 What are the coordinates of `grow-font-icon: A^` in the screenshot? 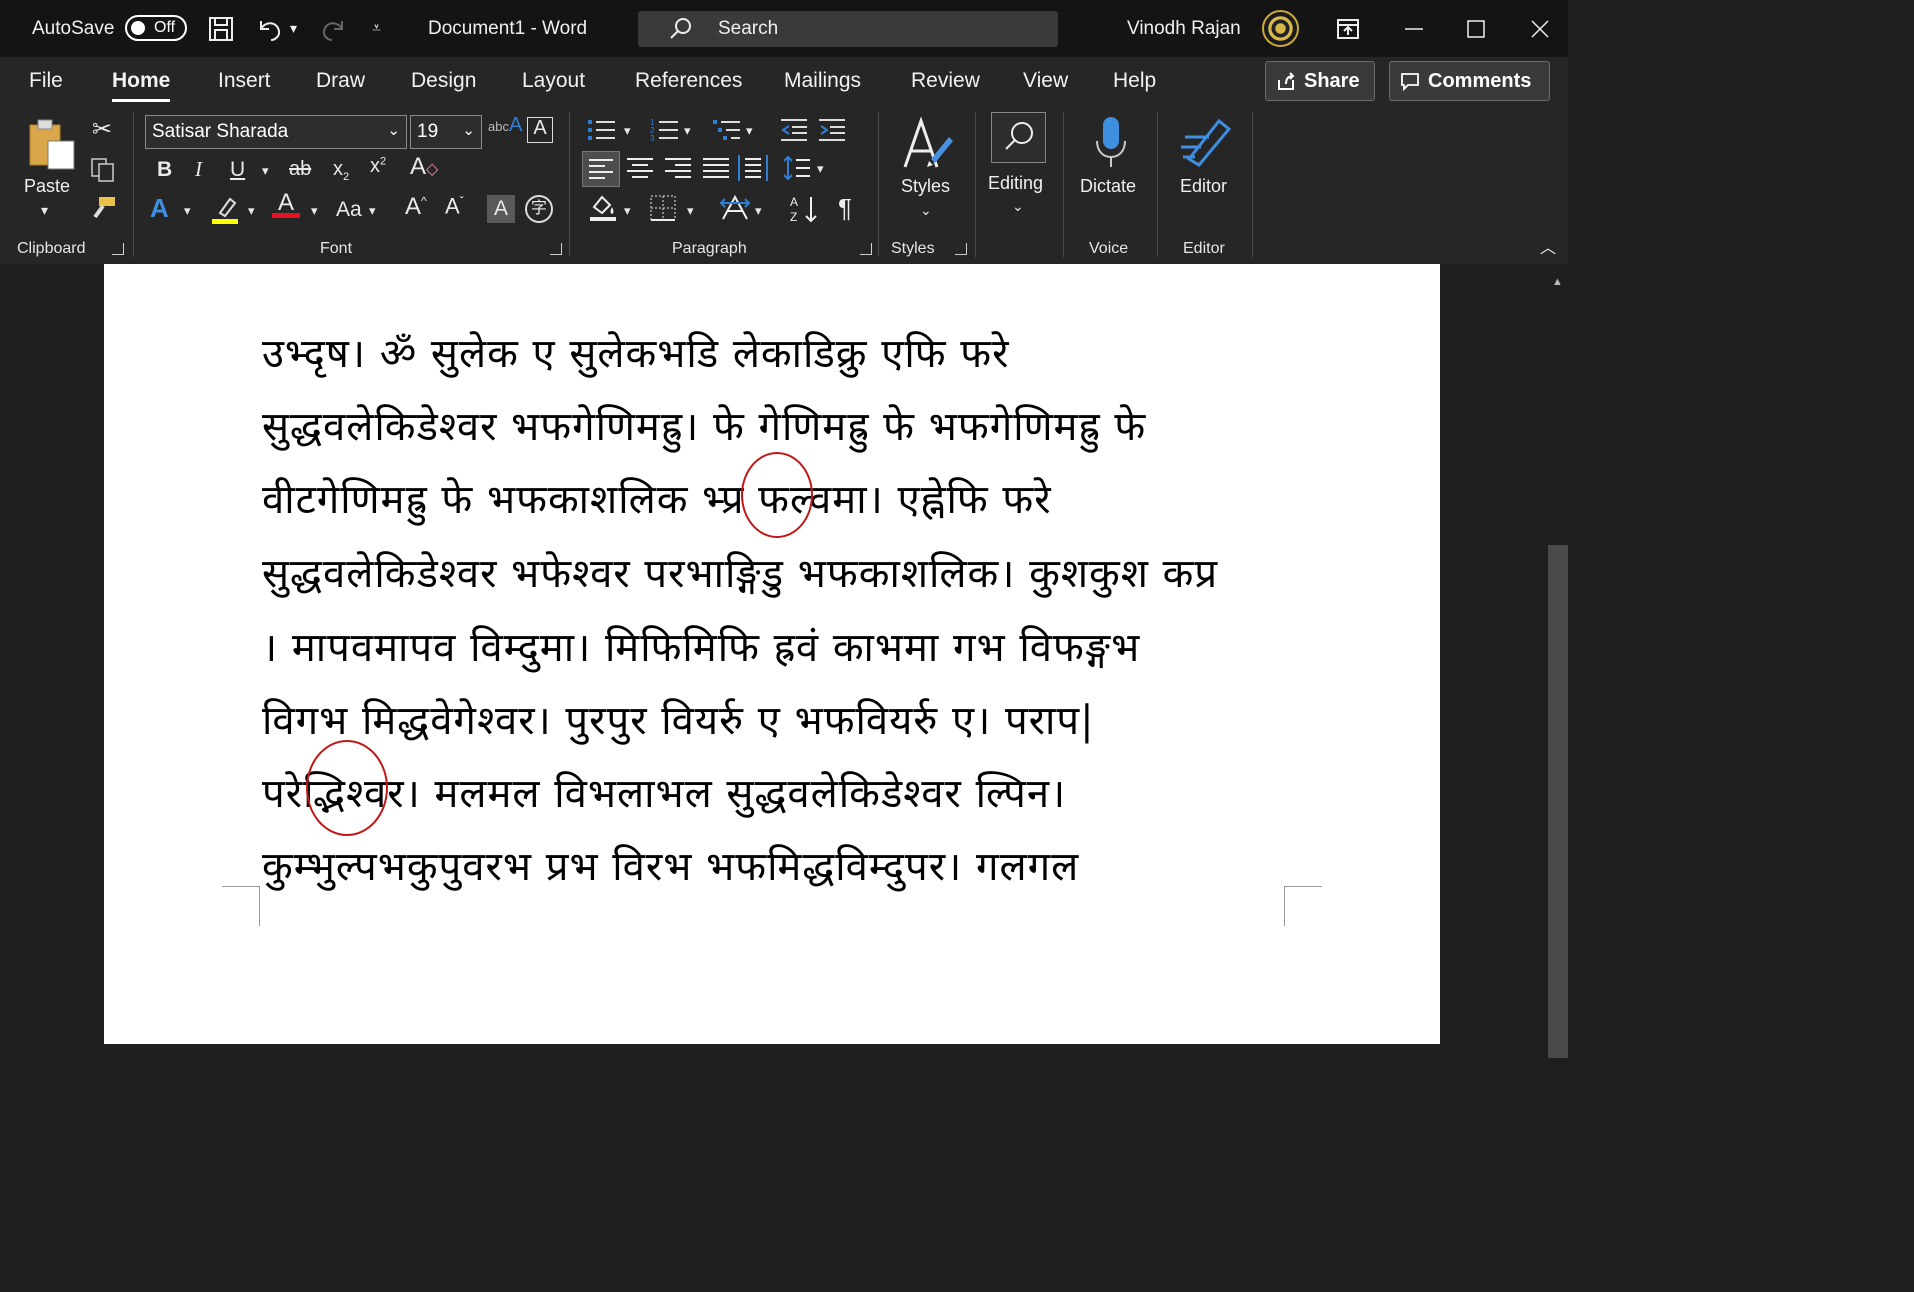 It's located at (416, 207).